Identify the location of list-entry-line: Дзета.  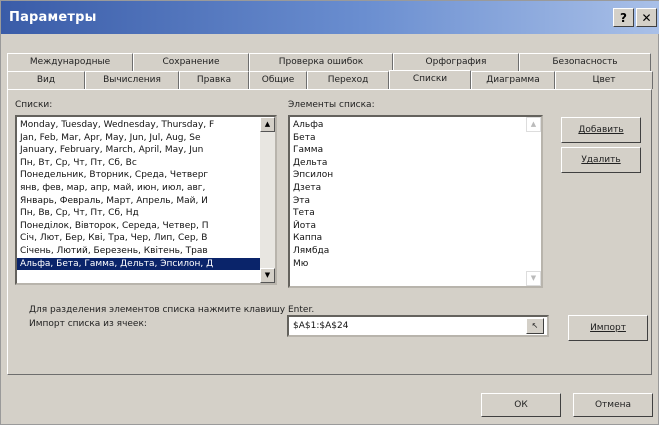
(307, 187).